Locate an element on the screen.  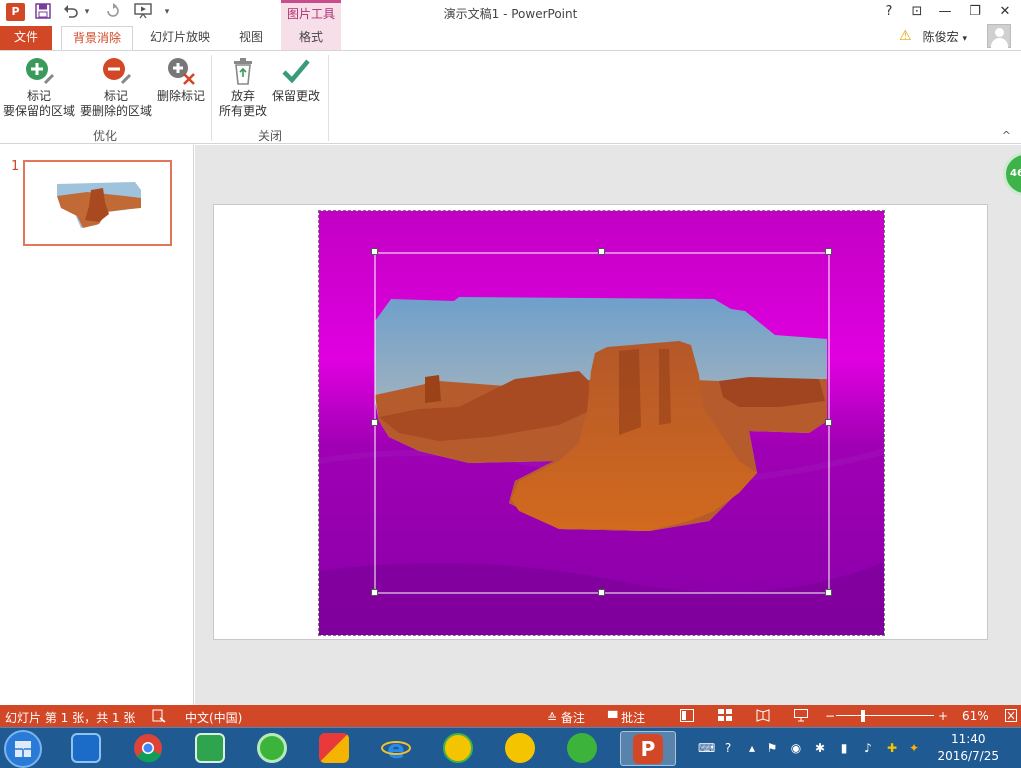
action-center-icon: ⚑ is located at coordinates (772, 748).